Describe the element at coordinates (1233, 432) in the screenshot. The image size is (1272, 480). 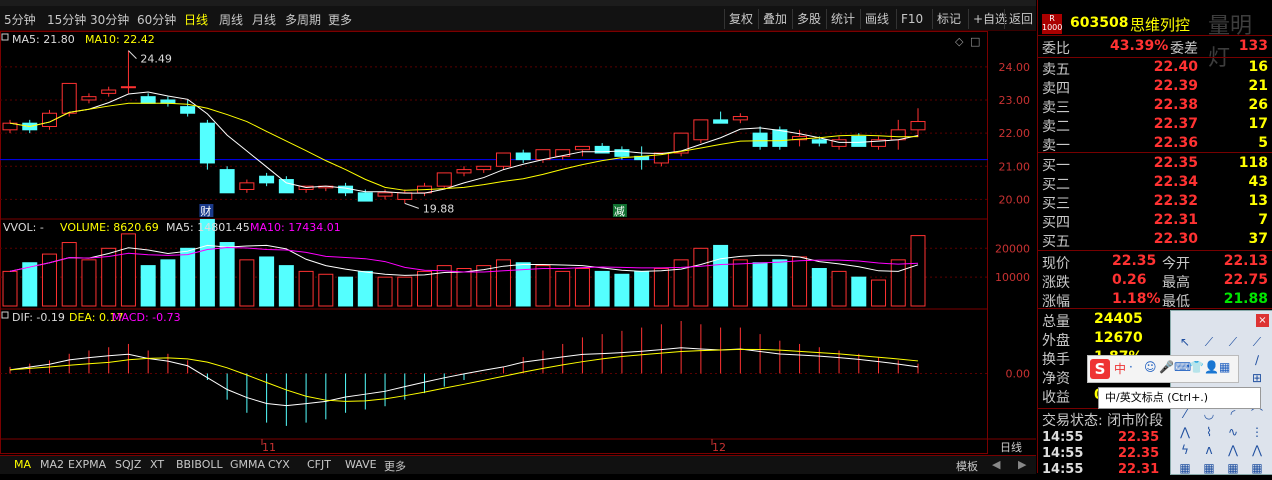
I see `drawing-tool-icon: ∿` at that location.